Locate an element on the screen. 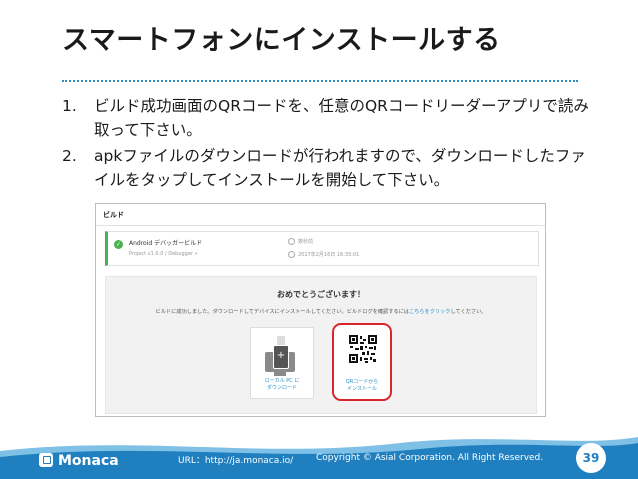 This screenshot has width=638, height=479. congrats-heading: おめでとうございます！ is located at coordinates (321, 294).